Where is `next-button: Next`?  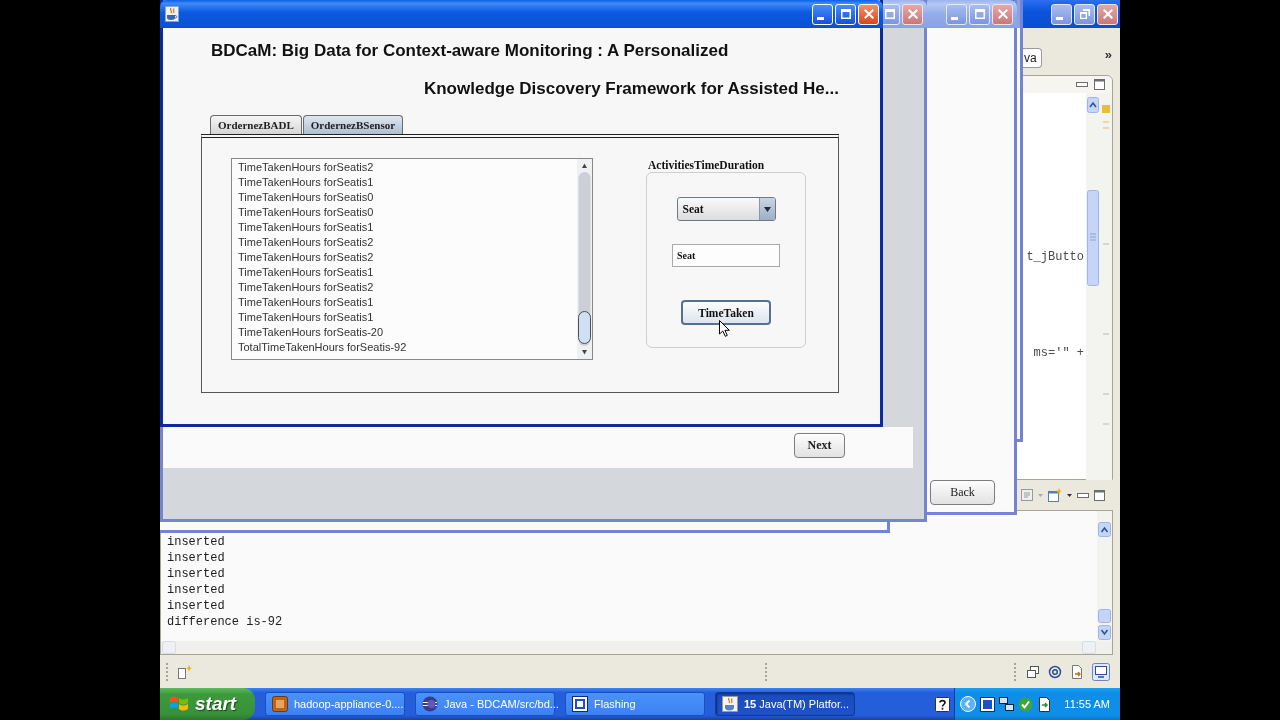 next-button: Next is located at coordinates (819, 445).